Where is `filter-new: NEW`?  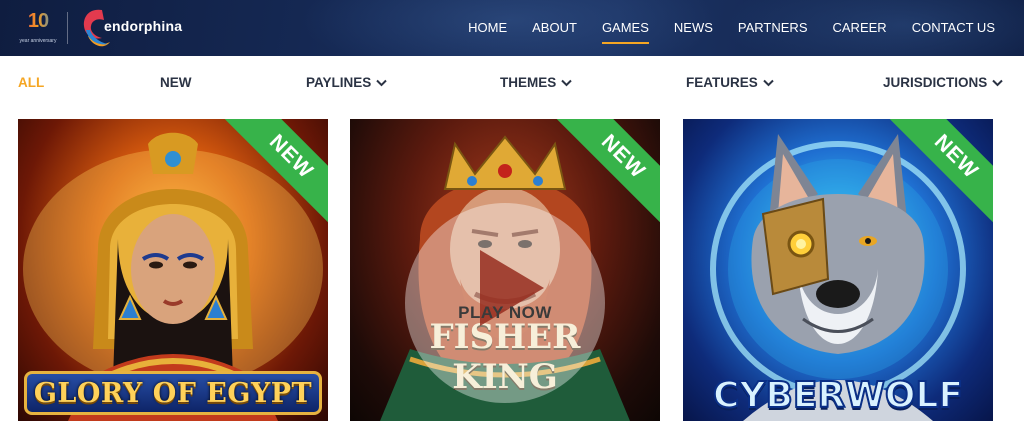 filter-new: NEW is located at coordinates (176, 82).